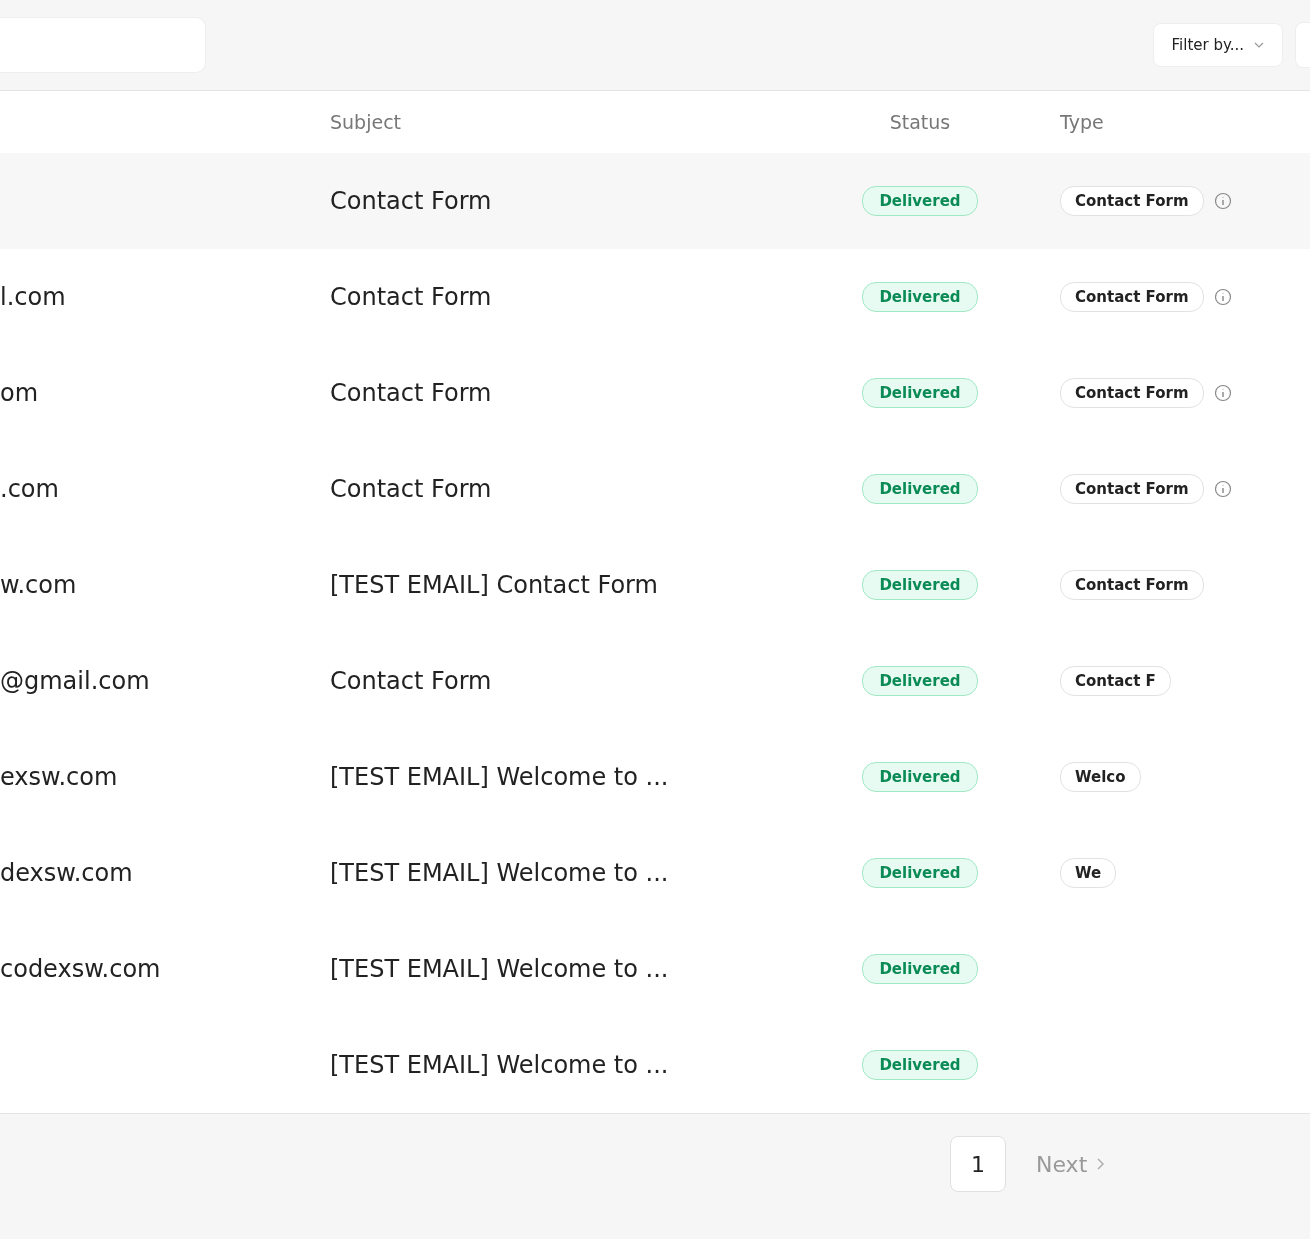  Describe the element at coordinates (494, 585) in the screenshot. I see `subject-cell: [TEST EMAIL] Contact Form` at that location.